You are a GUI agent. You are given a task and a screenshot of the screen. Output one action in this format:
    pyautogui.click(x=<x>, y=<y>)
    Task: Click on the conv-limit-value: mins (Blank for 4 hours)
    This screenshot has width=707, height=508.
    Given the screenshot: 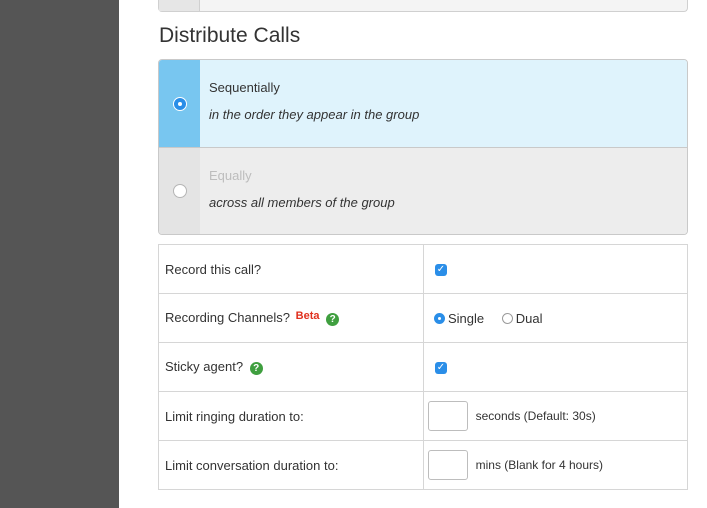 What is the action you would take?
    pyautogui.click(x=555, y=465)
    